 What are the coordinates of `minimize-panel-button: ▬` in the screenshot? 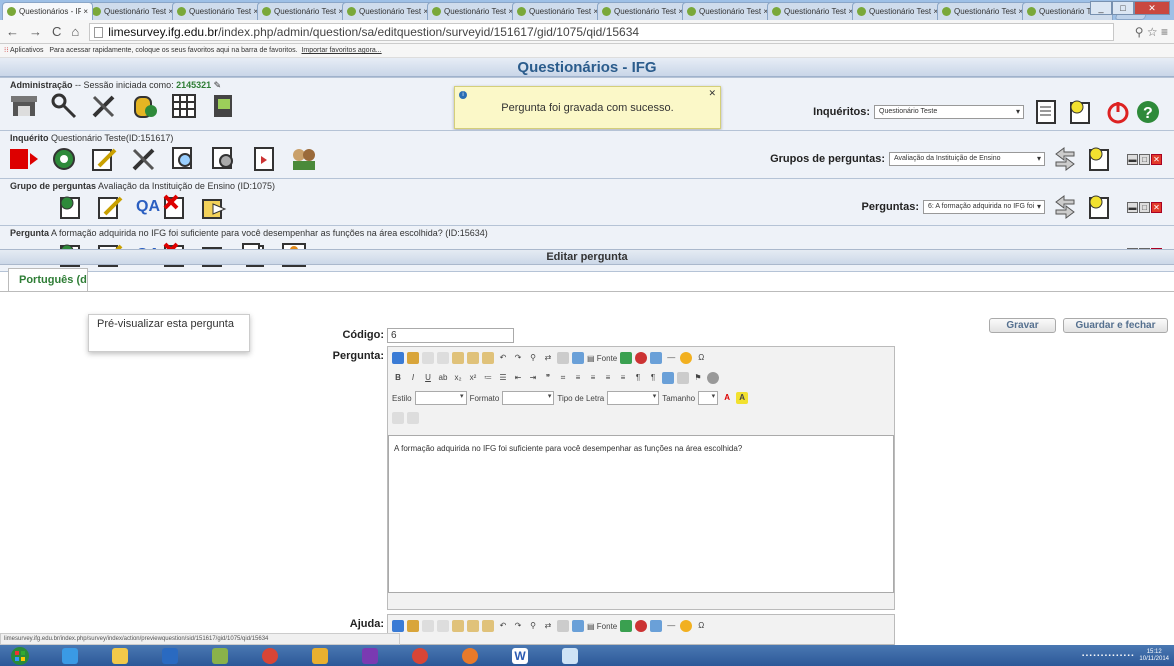 It's located at (1132, 159).